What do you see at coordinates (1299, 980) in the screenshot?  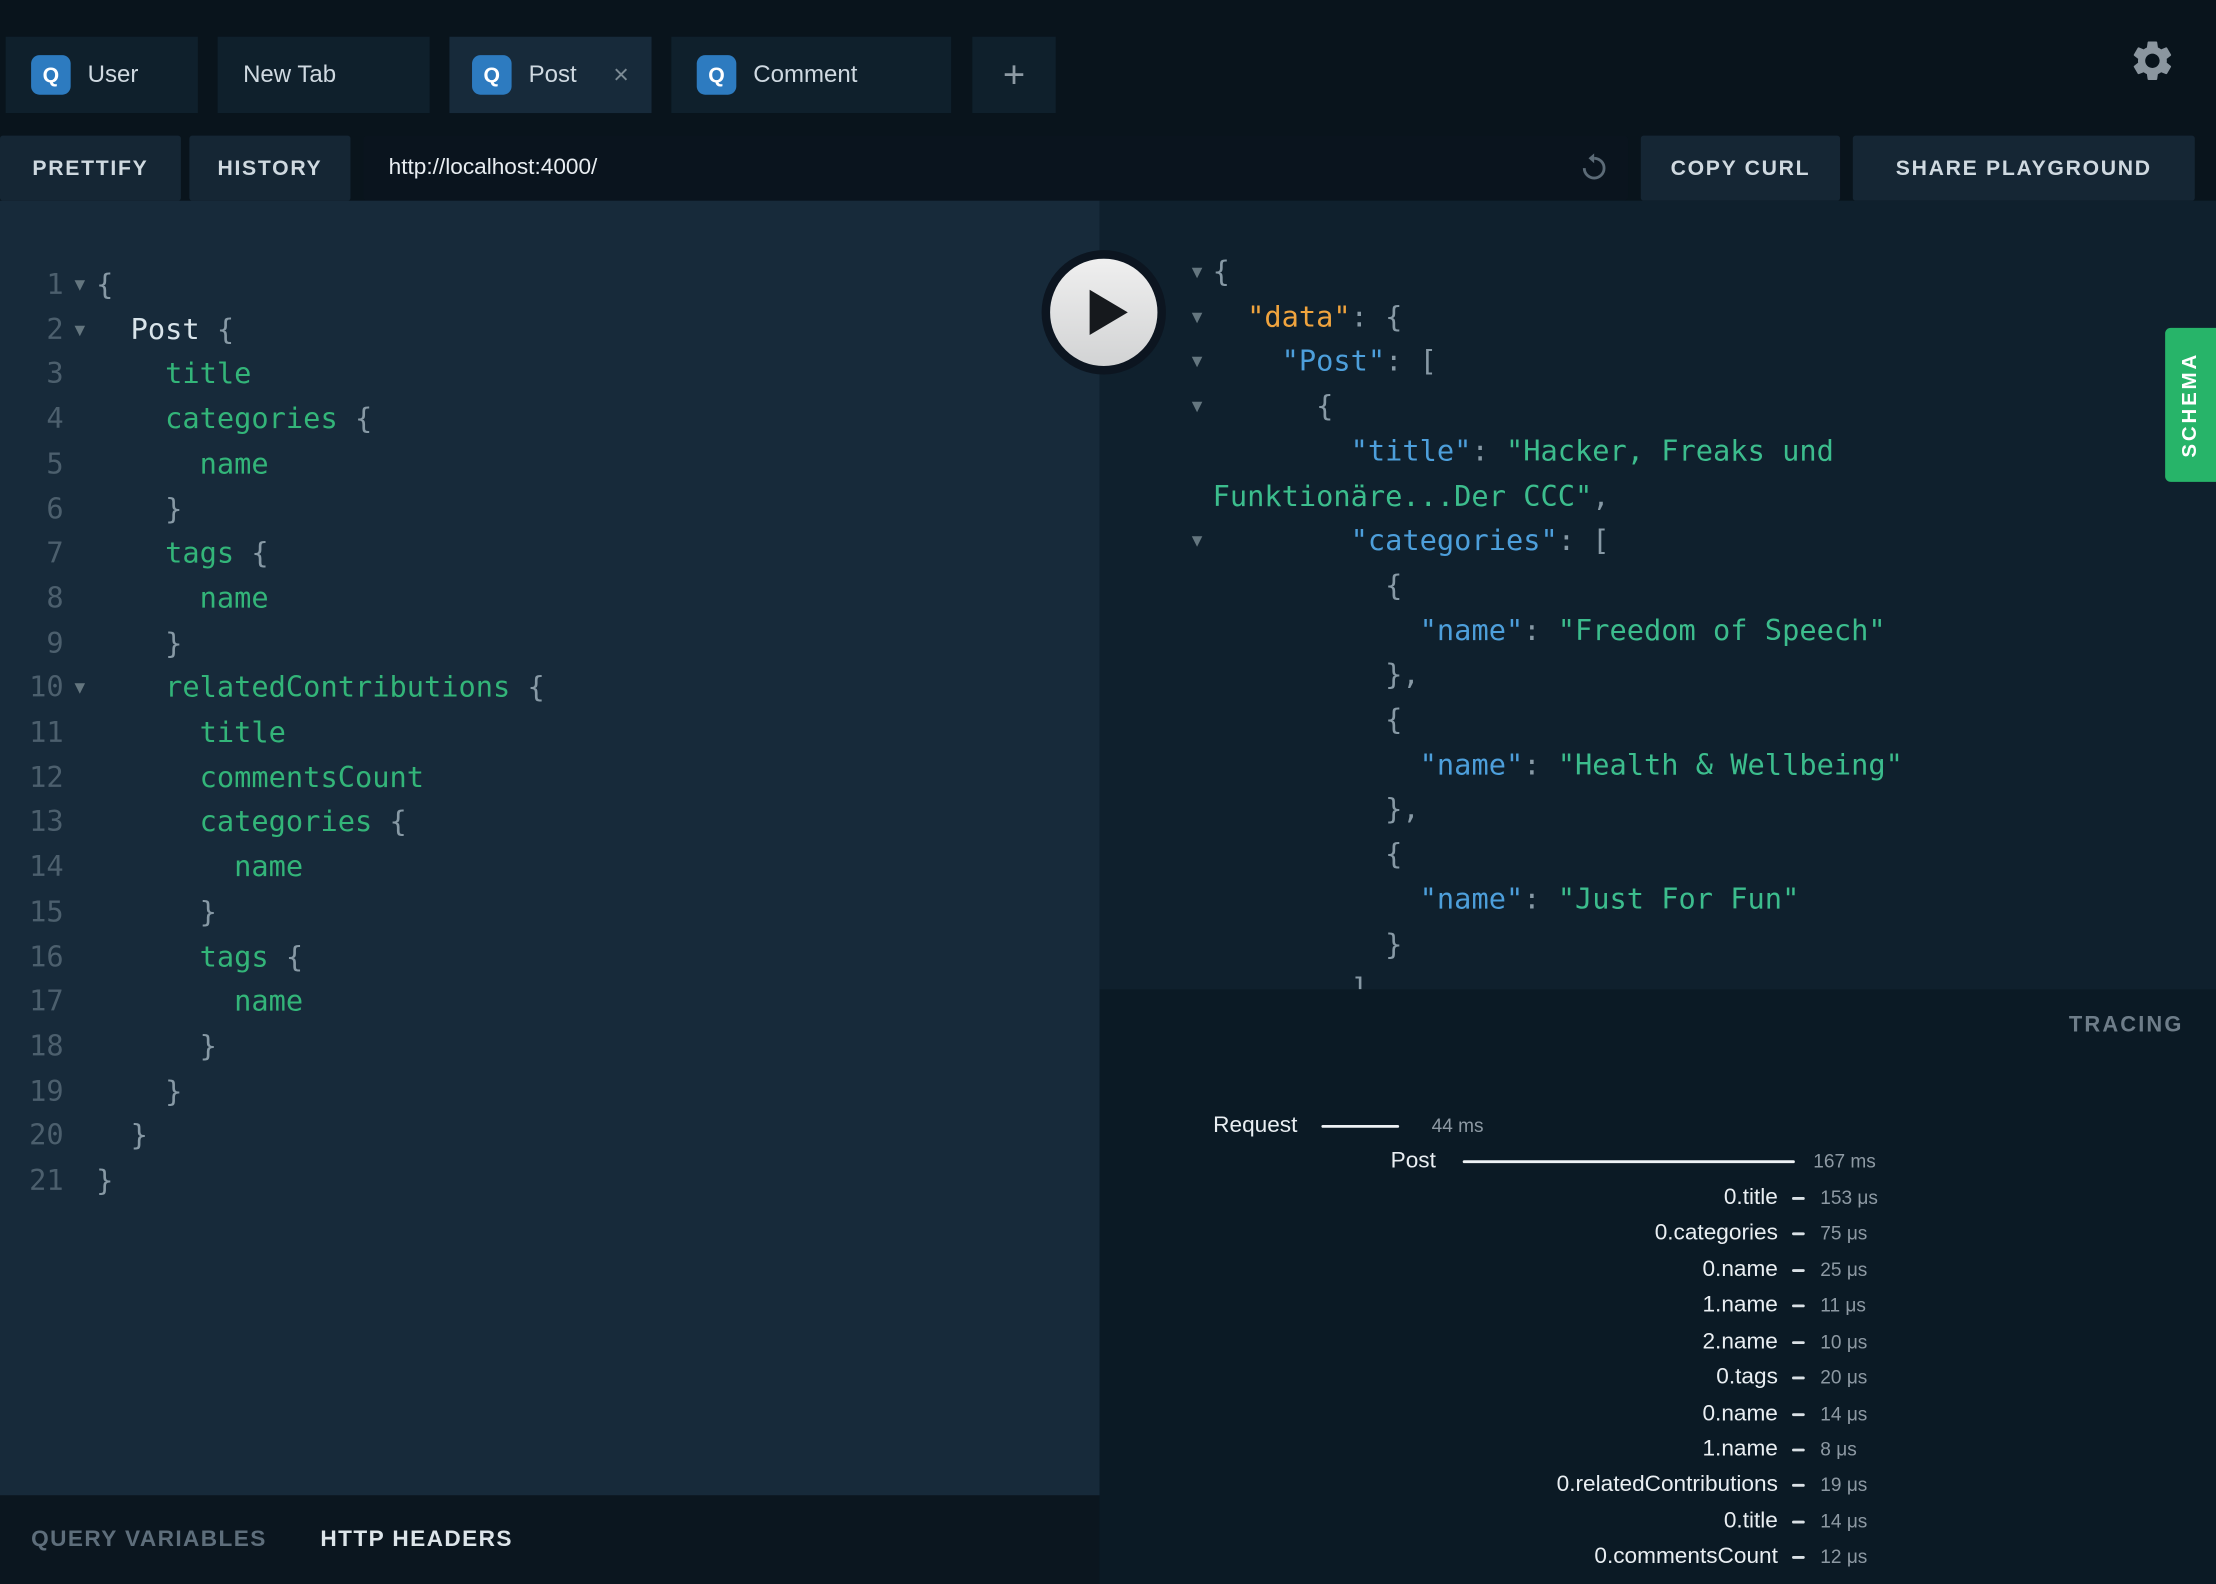 I see `code-token: ],` at bounding box center [1299, 980].